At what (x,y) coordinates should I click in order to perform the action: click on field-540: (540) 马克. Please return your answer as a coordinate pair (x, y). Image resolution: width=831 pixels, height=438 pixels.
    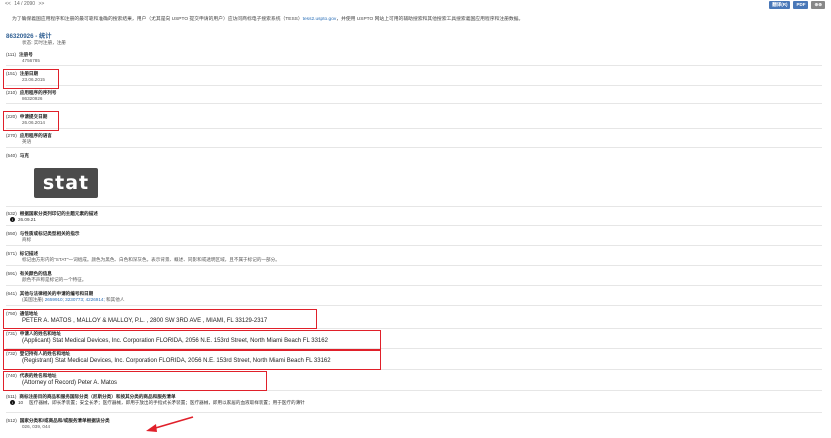
    Looking at the image, I should click on (414, 156).